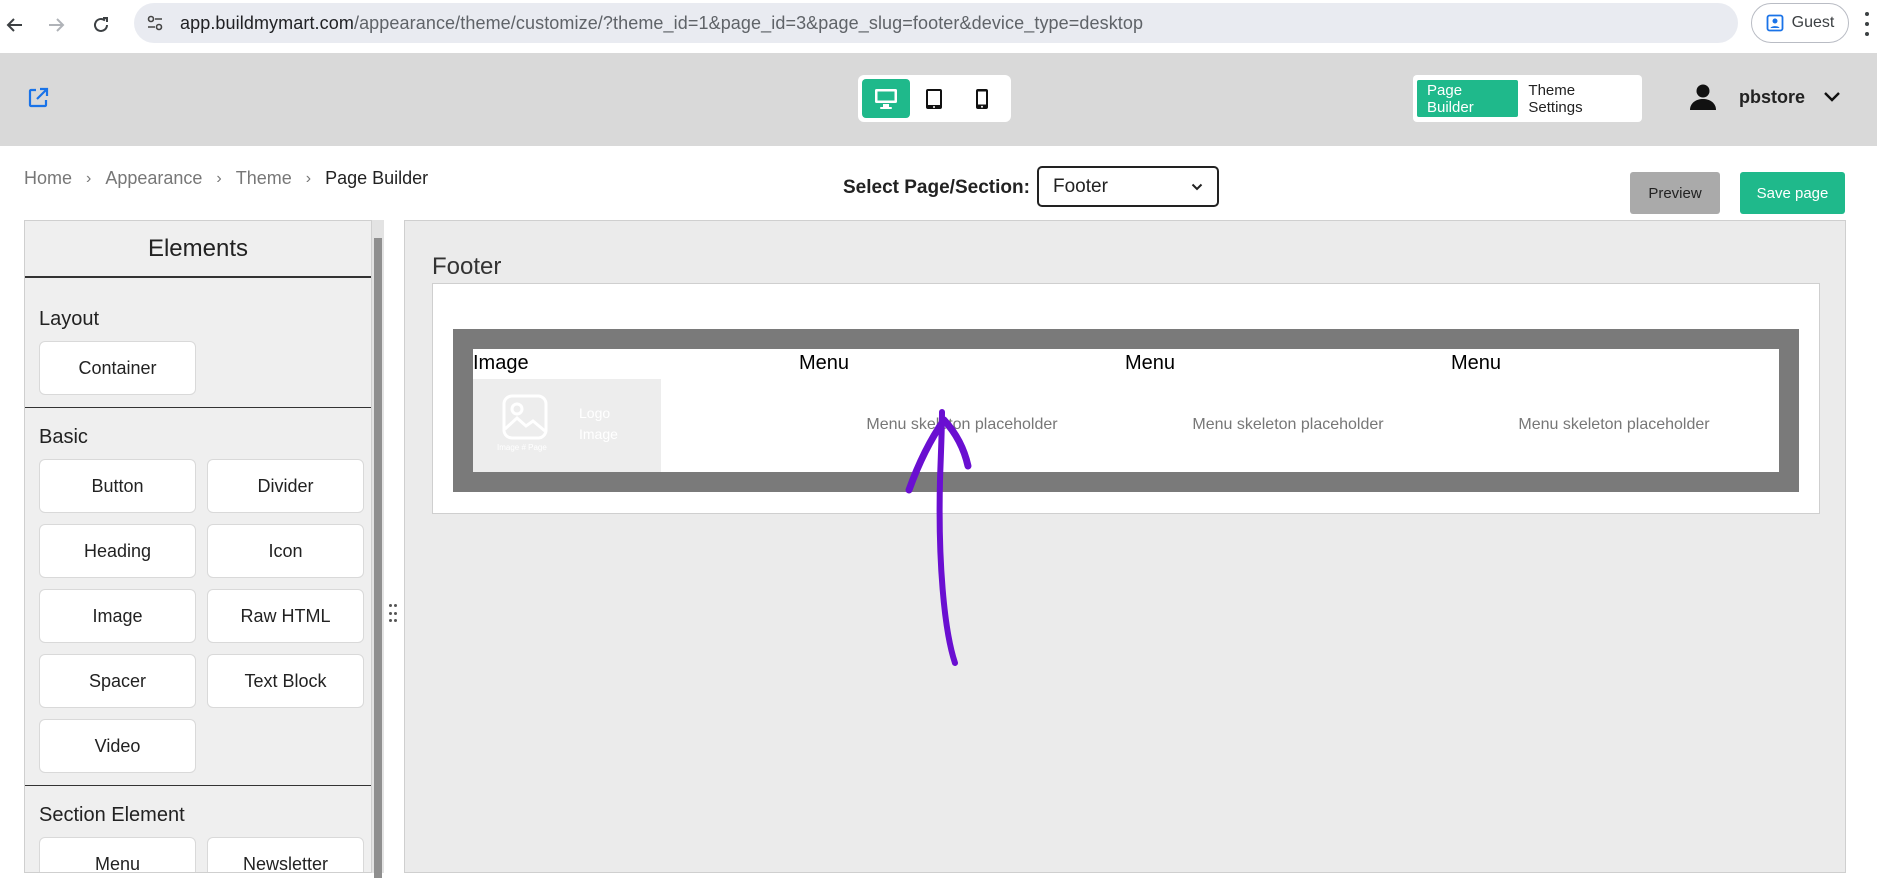 This screenshot has height=878, width=1877. I want to click on element-newsletter: Newsletter, so click(285, 854).